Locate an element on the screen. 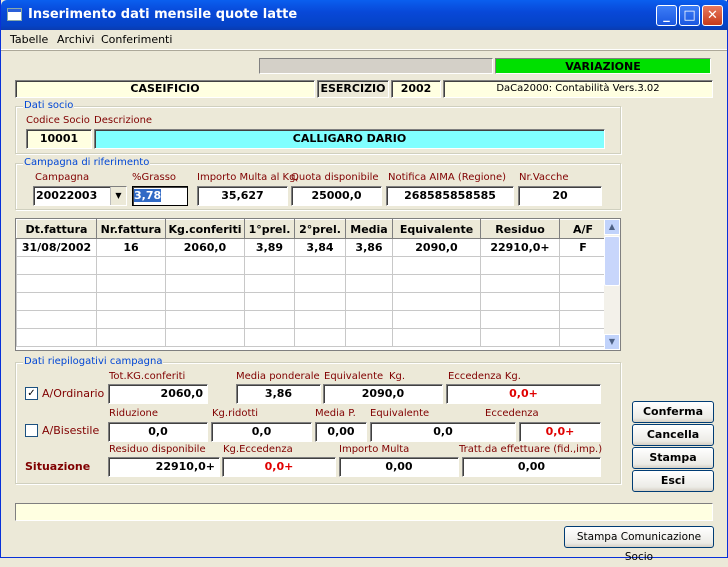 Image resolution: width=728 pixels, height=567 pixels. grasso-field: 3,78 is located at coordinates (160, 196).